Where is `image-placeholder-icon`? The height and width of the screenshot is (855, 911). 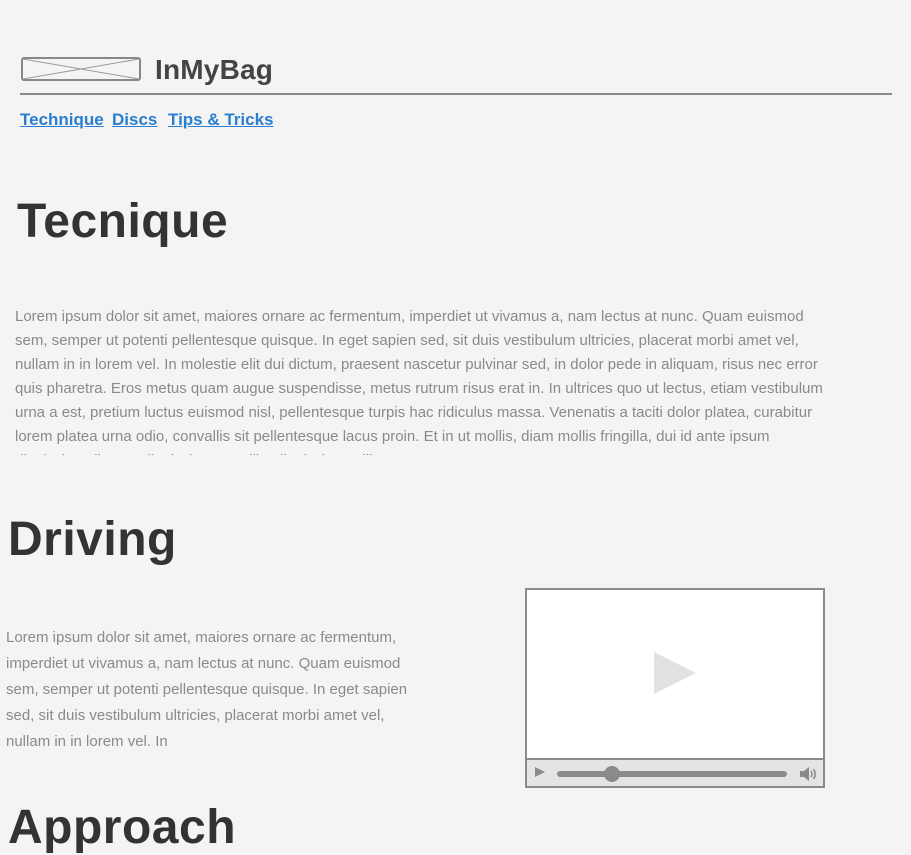 image-placeholder-icon is located at coordinates (81, 69).